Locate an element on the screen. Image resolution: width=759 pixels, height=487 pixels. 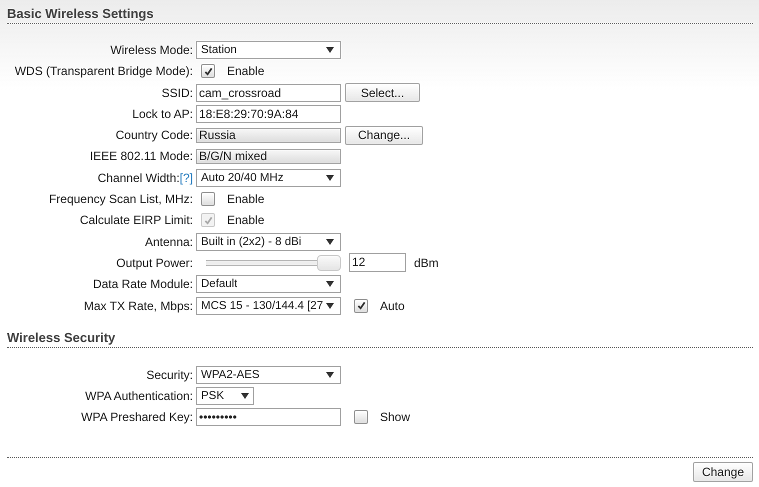
field-label: Frequency Scan List, MHz: is located at coordinates (120, 199).